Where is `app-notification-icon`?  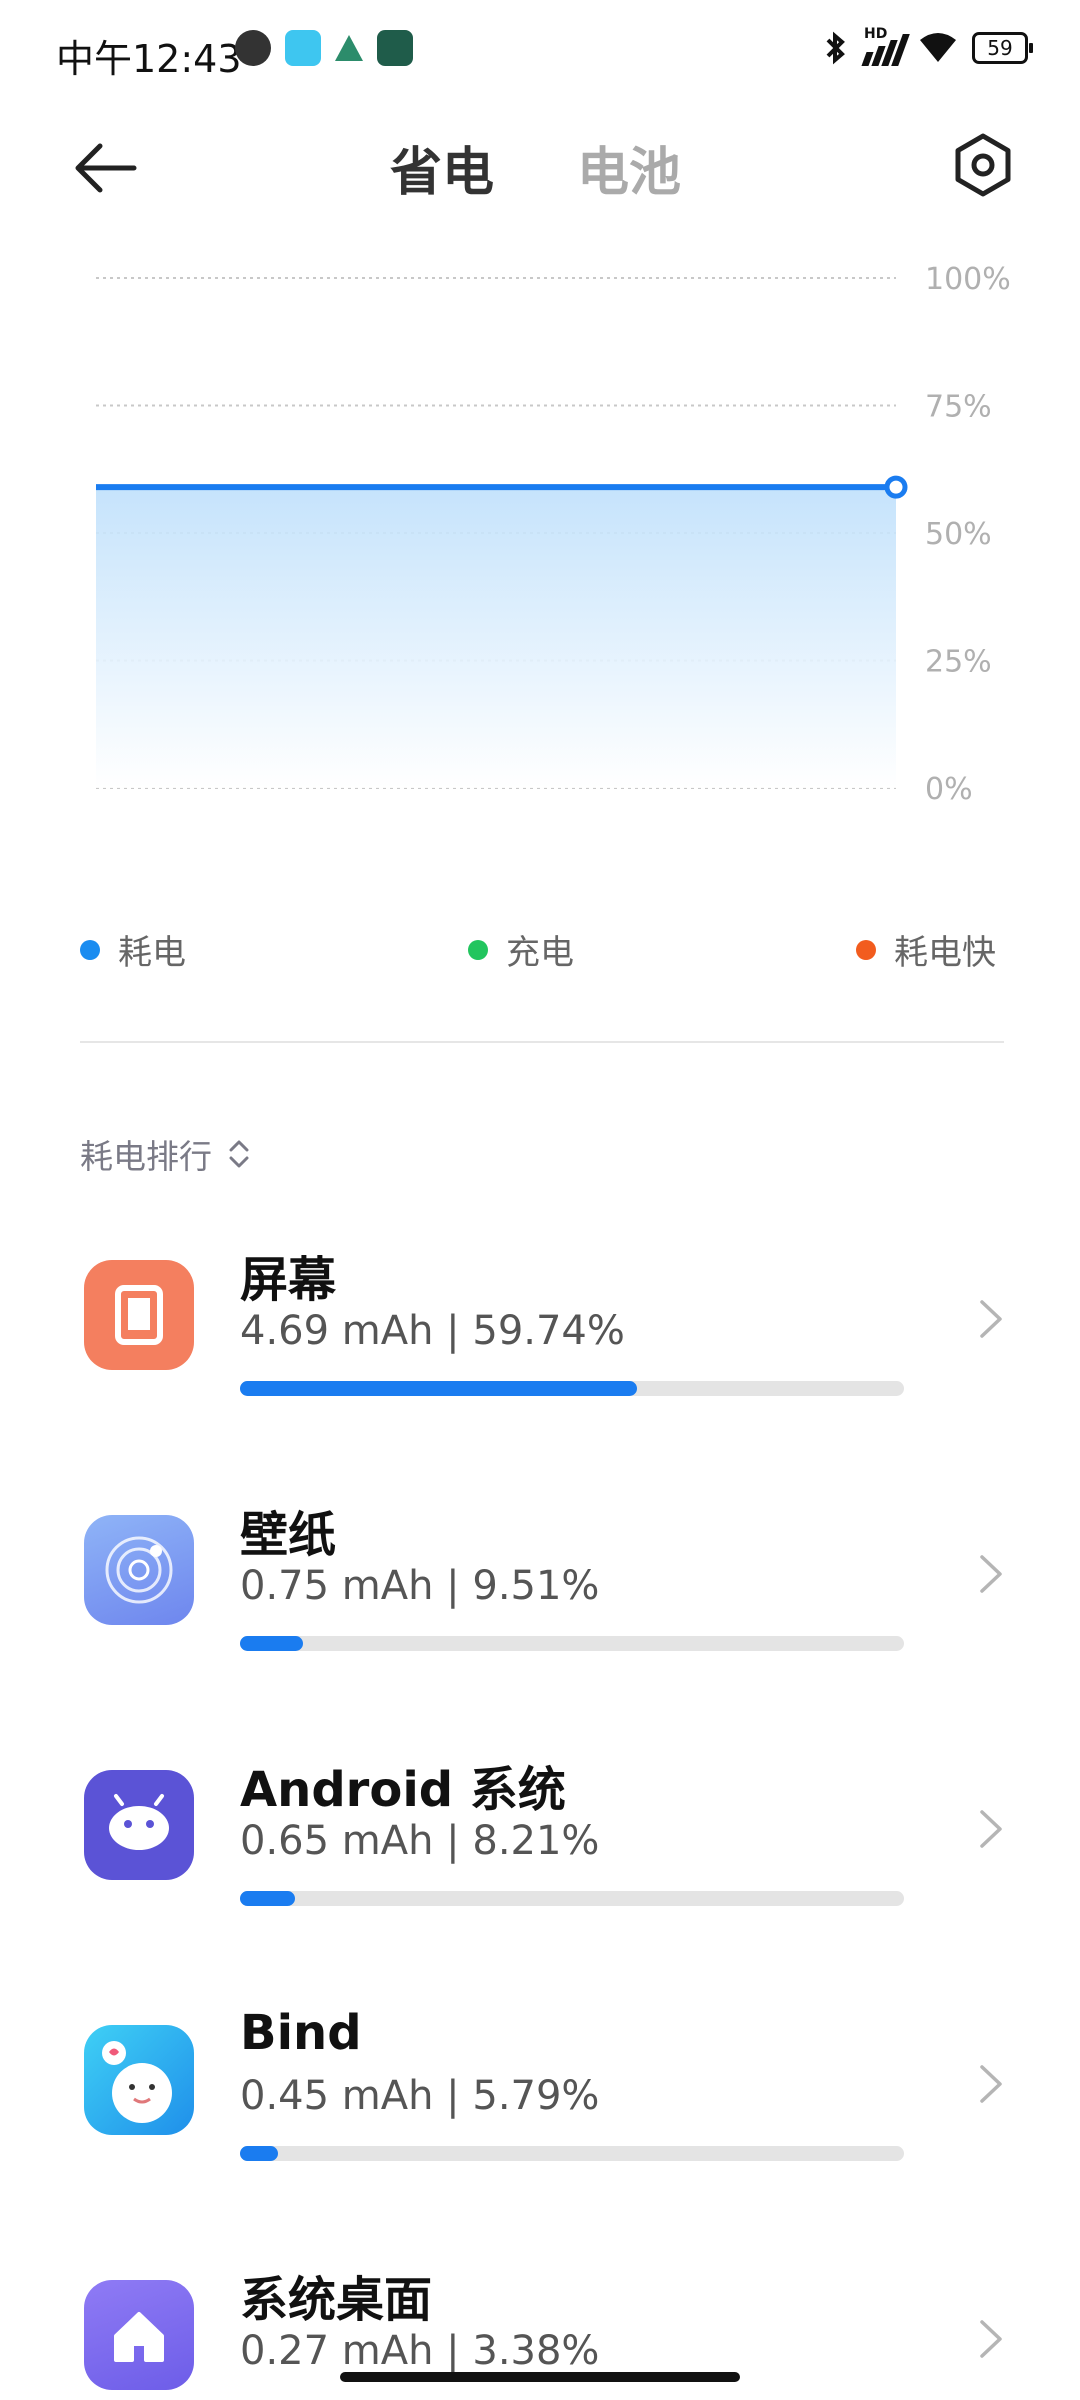 app-notification-icon is located at coordinates (303, 48).